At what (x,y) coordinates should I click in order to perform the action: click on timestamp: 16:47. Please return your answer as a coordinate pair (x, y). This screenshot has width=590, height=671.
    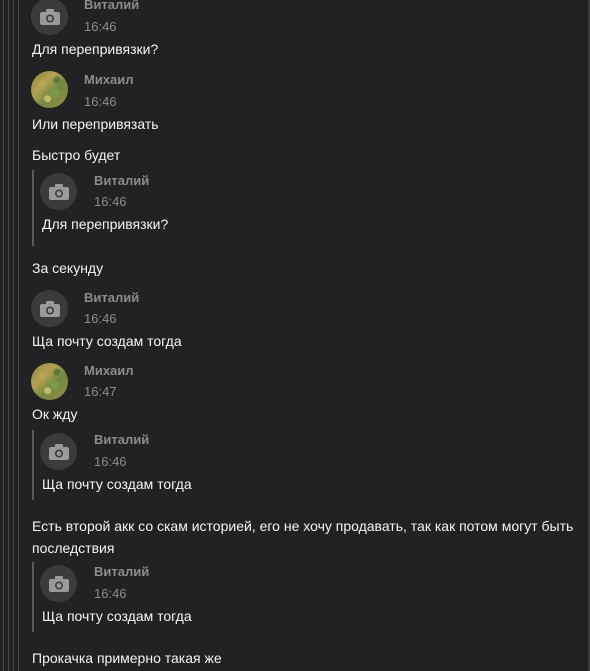
    Looking at the image, I should click on (100, 391).